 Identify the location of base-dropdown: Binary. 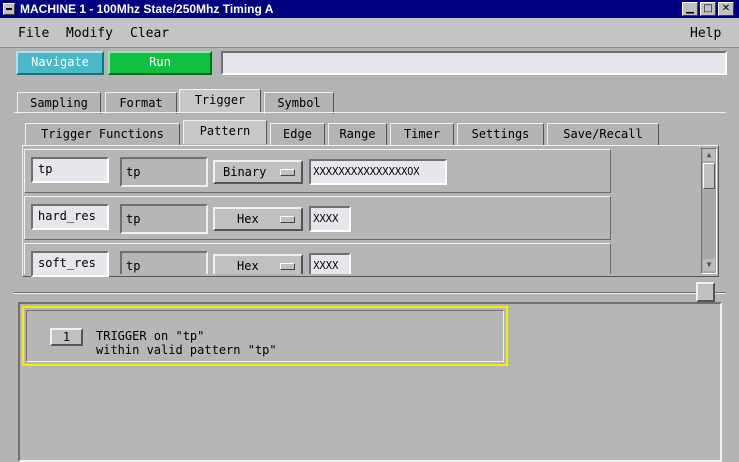
(258, 172).